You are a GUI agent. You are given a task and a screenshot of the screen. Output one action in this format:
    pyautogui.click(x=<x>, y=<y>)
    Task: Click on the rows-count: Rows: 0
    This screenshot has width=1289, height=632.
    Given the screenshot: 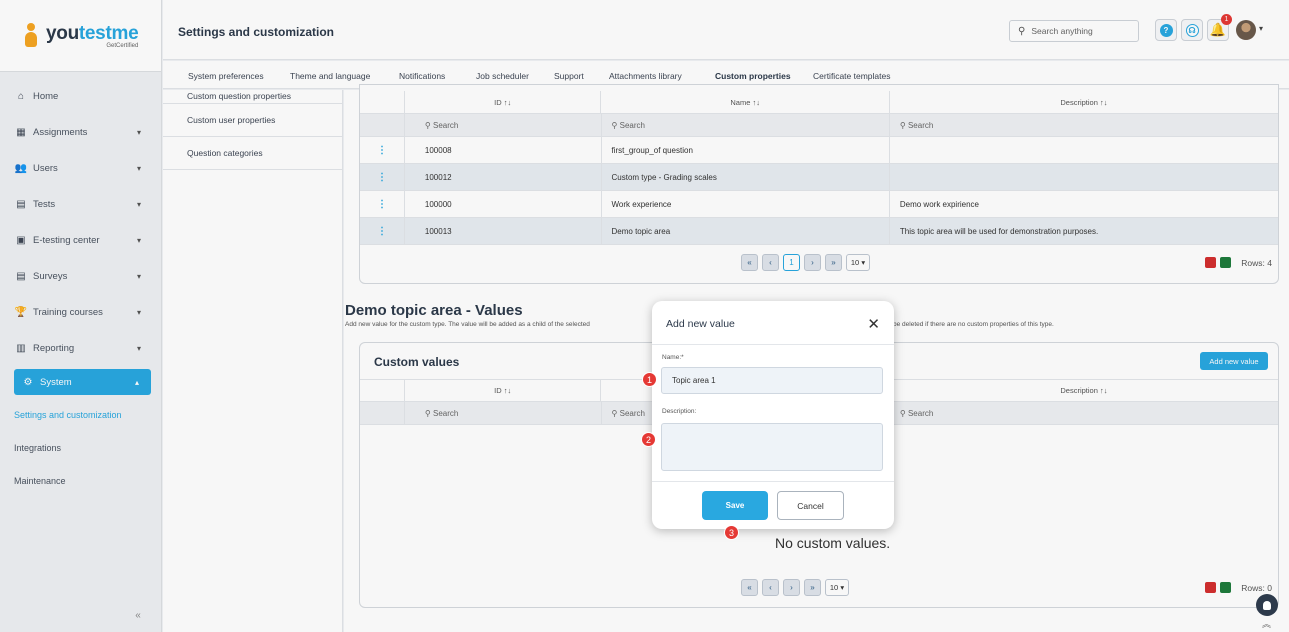 What is the action you would take?
    pyautogui.click(x=1256, y=587)
    